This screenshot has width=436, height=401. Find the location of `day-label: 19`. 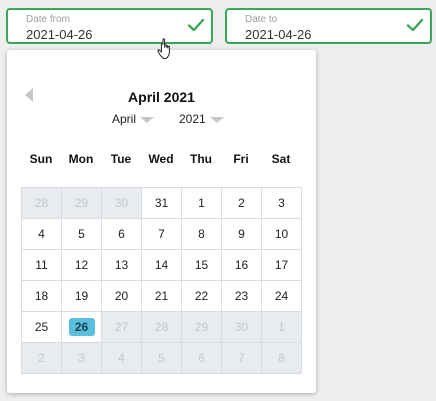

day-label: 19 is located at coordinates (81, 296).